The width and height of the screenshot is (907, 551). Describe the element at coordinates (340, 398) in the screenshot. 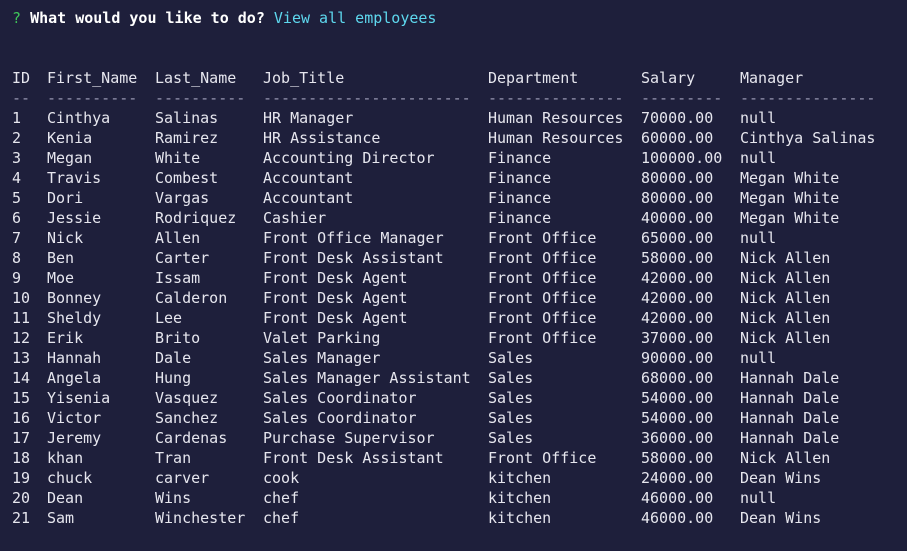

I see `cell-job-title: Sales Coordinator` at that location.